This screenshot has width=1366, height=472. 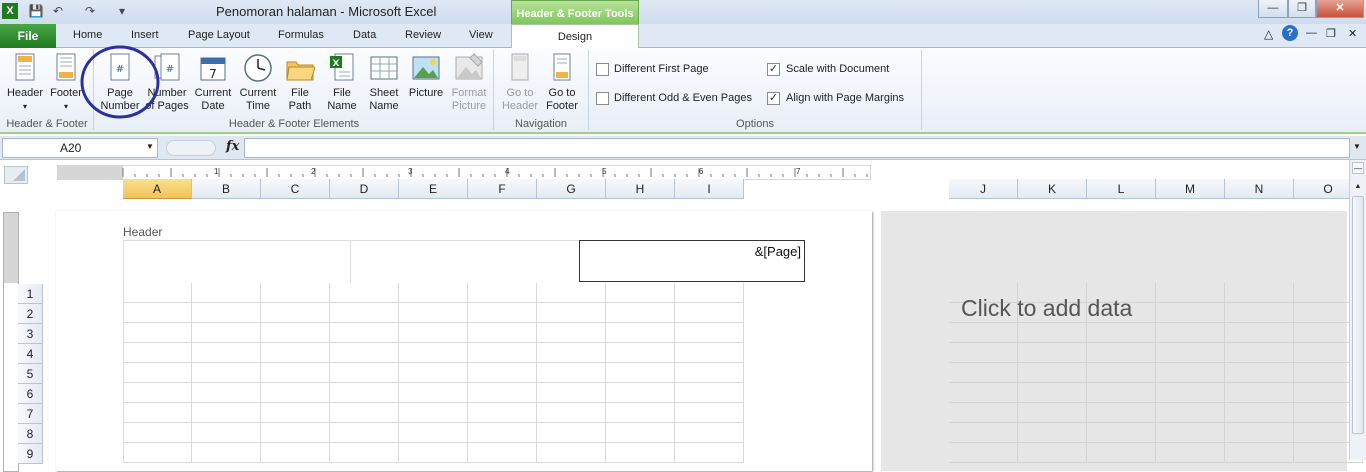 I want to click on doc-minimize-icon: —, so click(x=1311, y=33).